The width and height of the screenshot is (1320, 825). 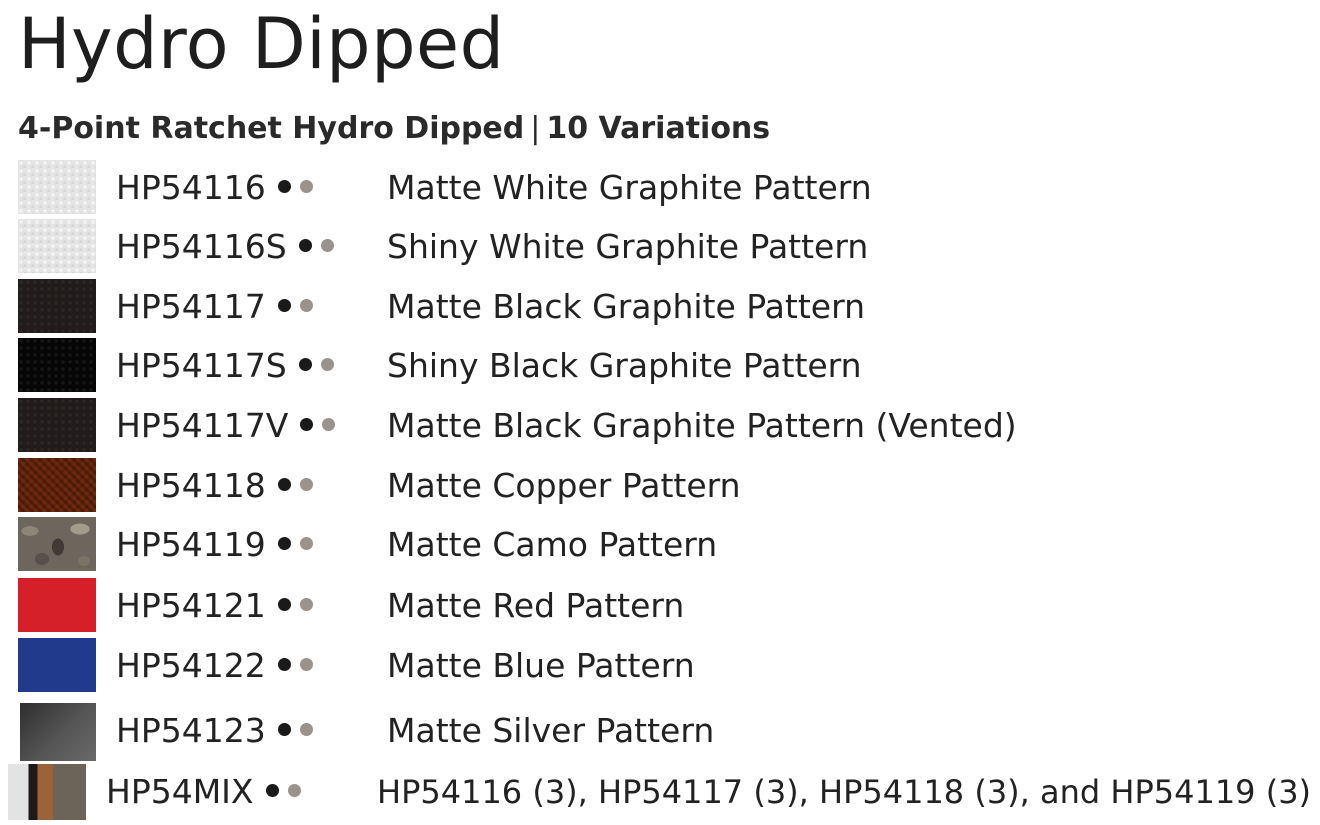 I want to click on item-code-row: HP54118, so click(x=214, y=486).